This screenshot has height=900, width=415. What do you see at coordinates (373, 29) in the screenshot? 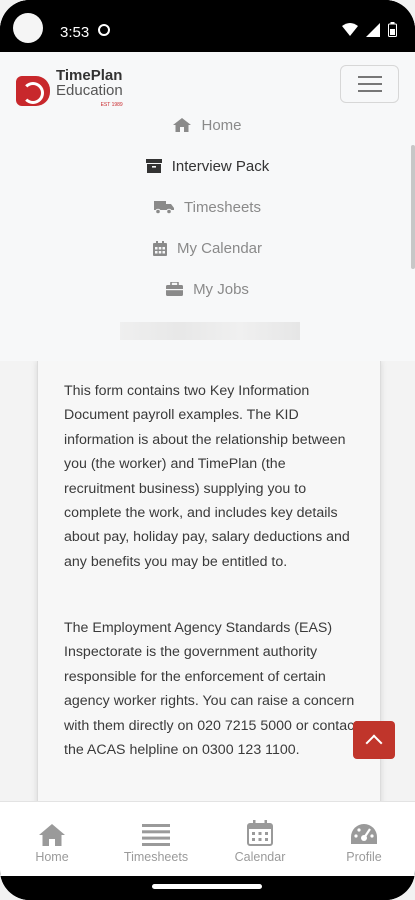
I see `signal-icon` at bounding box center [373, 29].